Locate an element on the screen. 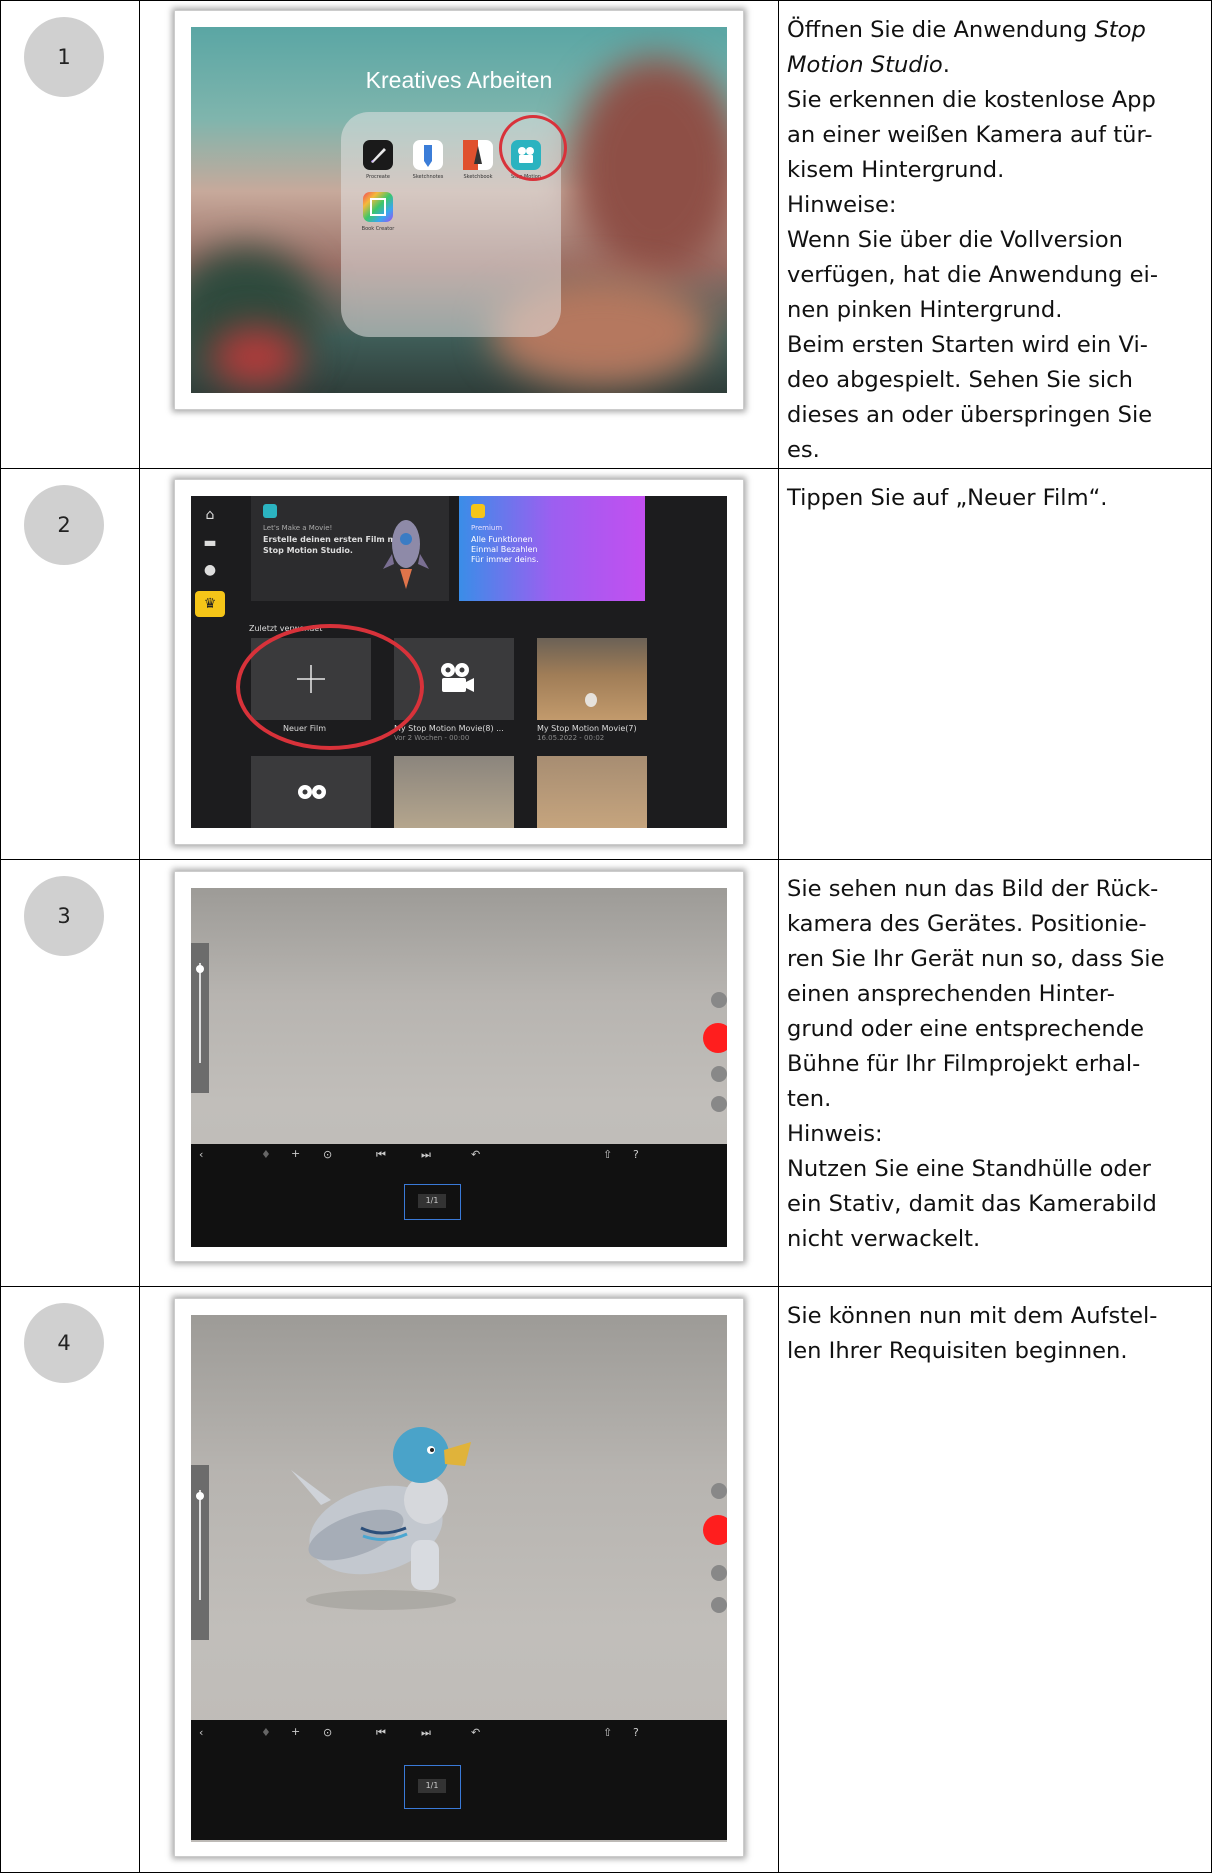  lightbulb-icon: ● is located at coordinates (210, 570).